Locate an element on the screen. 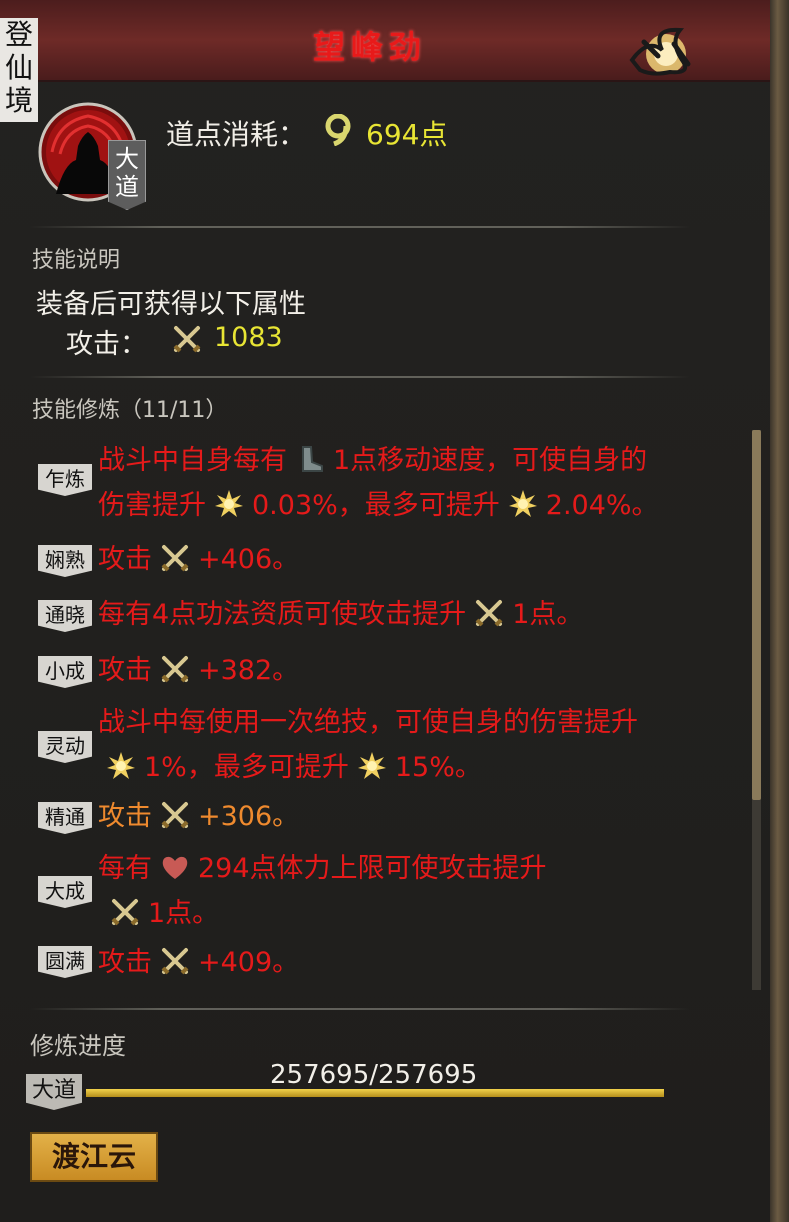 This screenshot has width=789, height=1222. cultivation-tier-tag: 小成 is located at coordinates (65, 672).